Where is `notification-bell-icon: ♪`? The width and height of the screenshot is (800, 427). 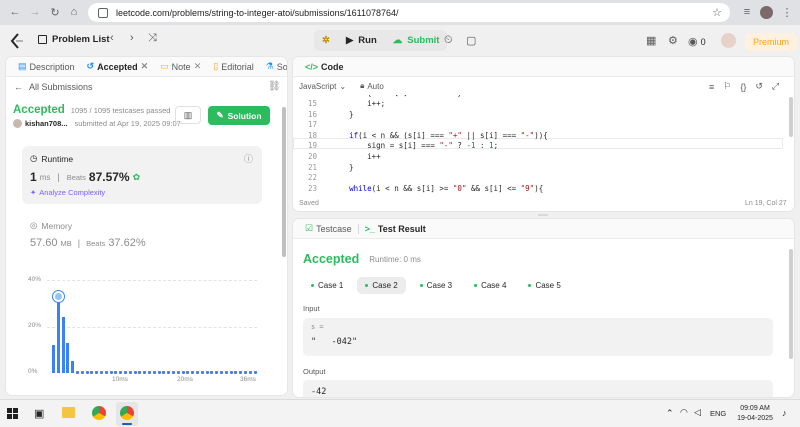 notification-bell-icon: ♪ is located at coordinates (784, 413).